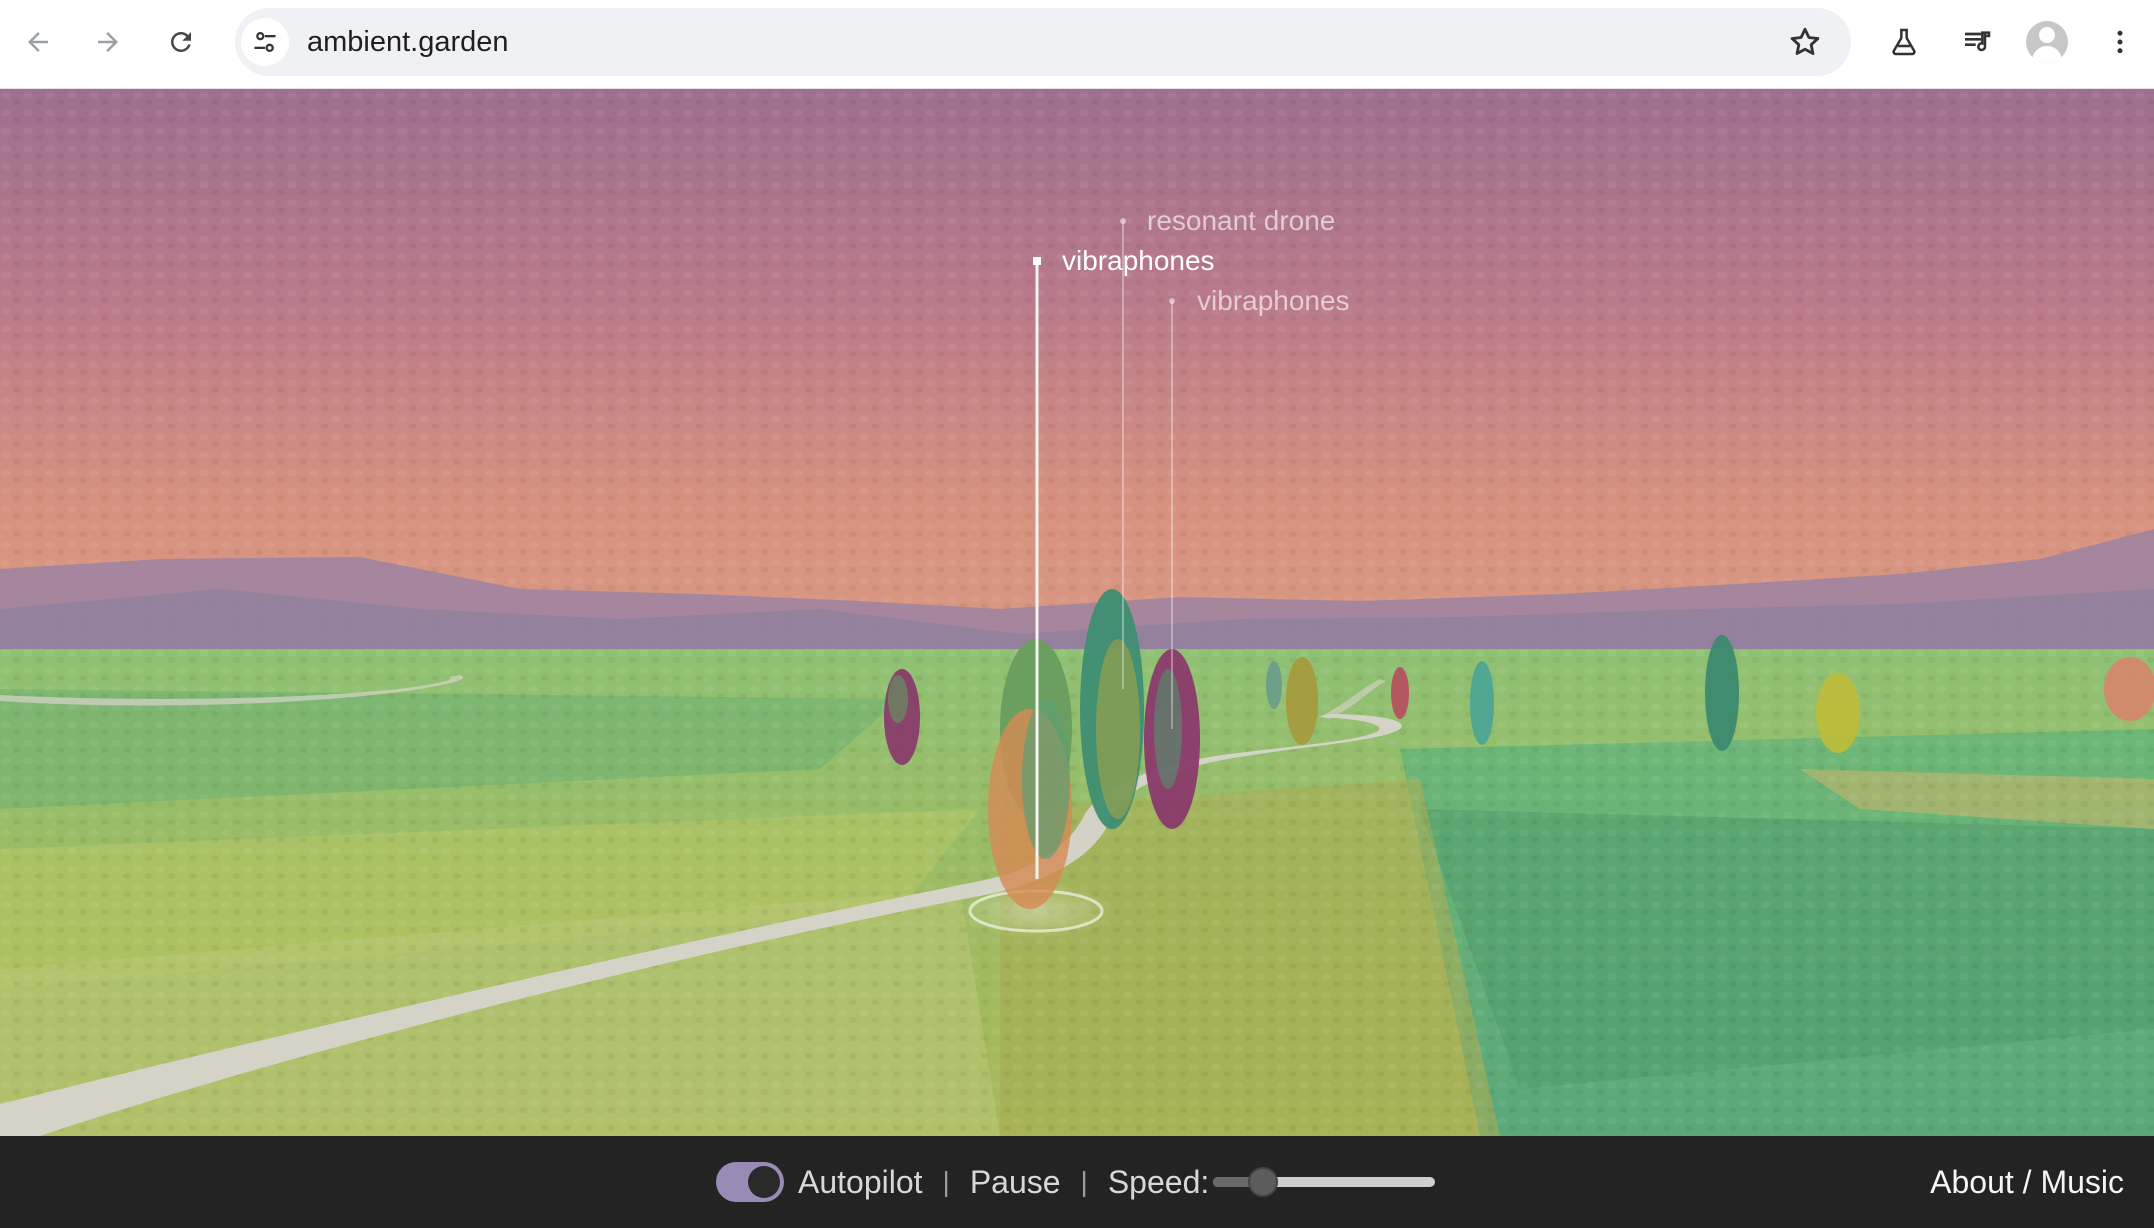  What do you see at coordinates (1805, 42) in the screenshot?
I see `star-icon` at bounding box center [1805, 42].